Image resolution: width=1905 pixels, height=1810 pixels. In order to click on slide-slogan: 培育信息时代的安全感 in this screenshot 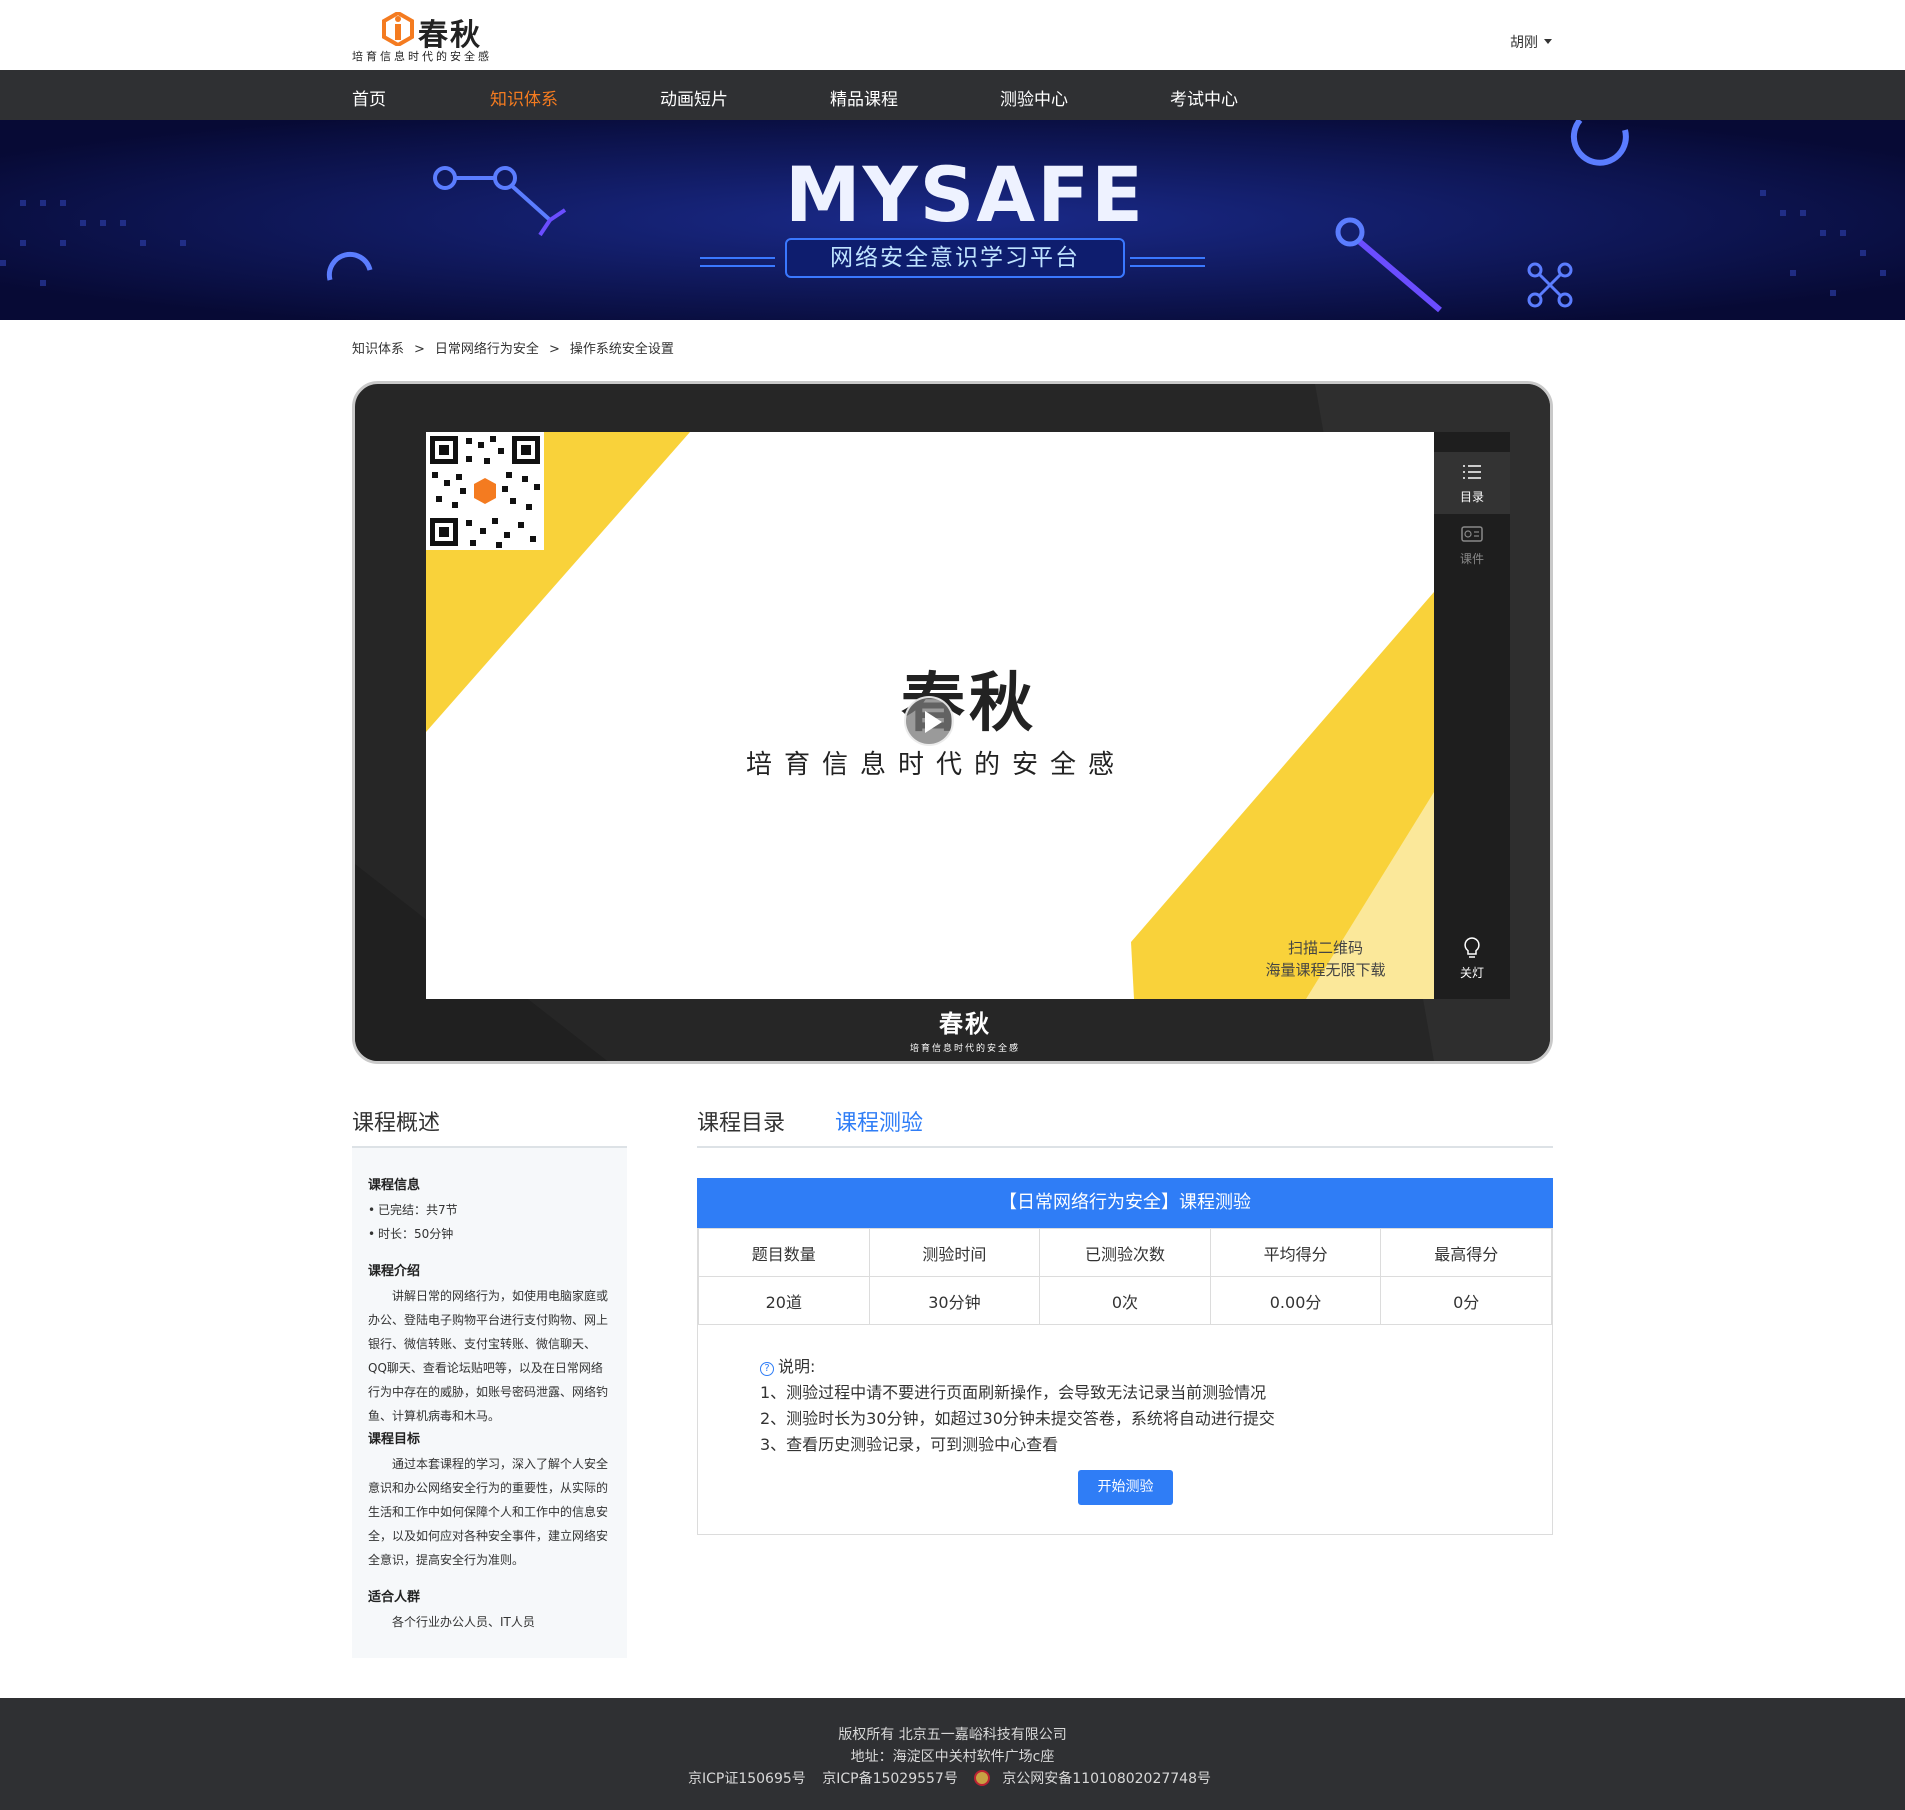, I will do `click(935, 765)`.